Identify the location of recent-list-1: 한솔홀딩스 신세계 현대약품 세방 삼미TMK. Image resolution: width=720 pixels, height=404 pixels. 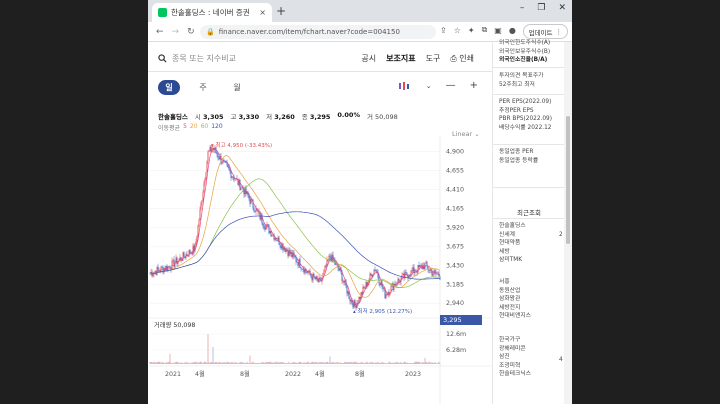
(512, 243).